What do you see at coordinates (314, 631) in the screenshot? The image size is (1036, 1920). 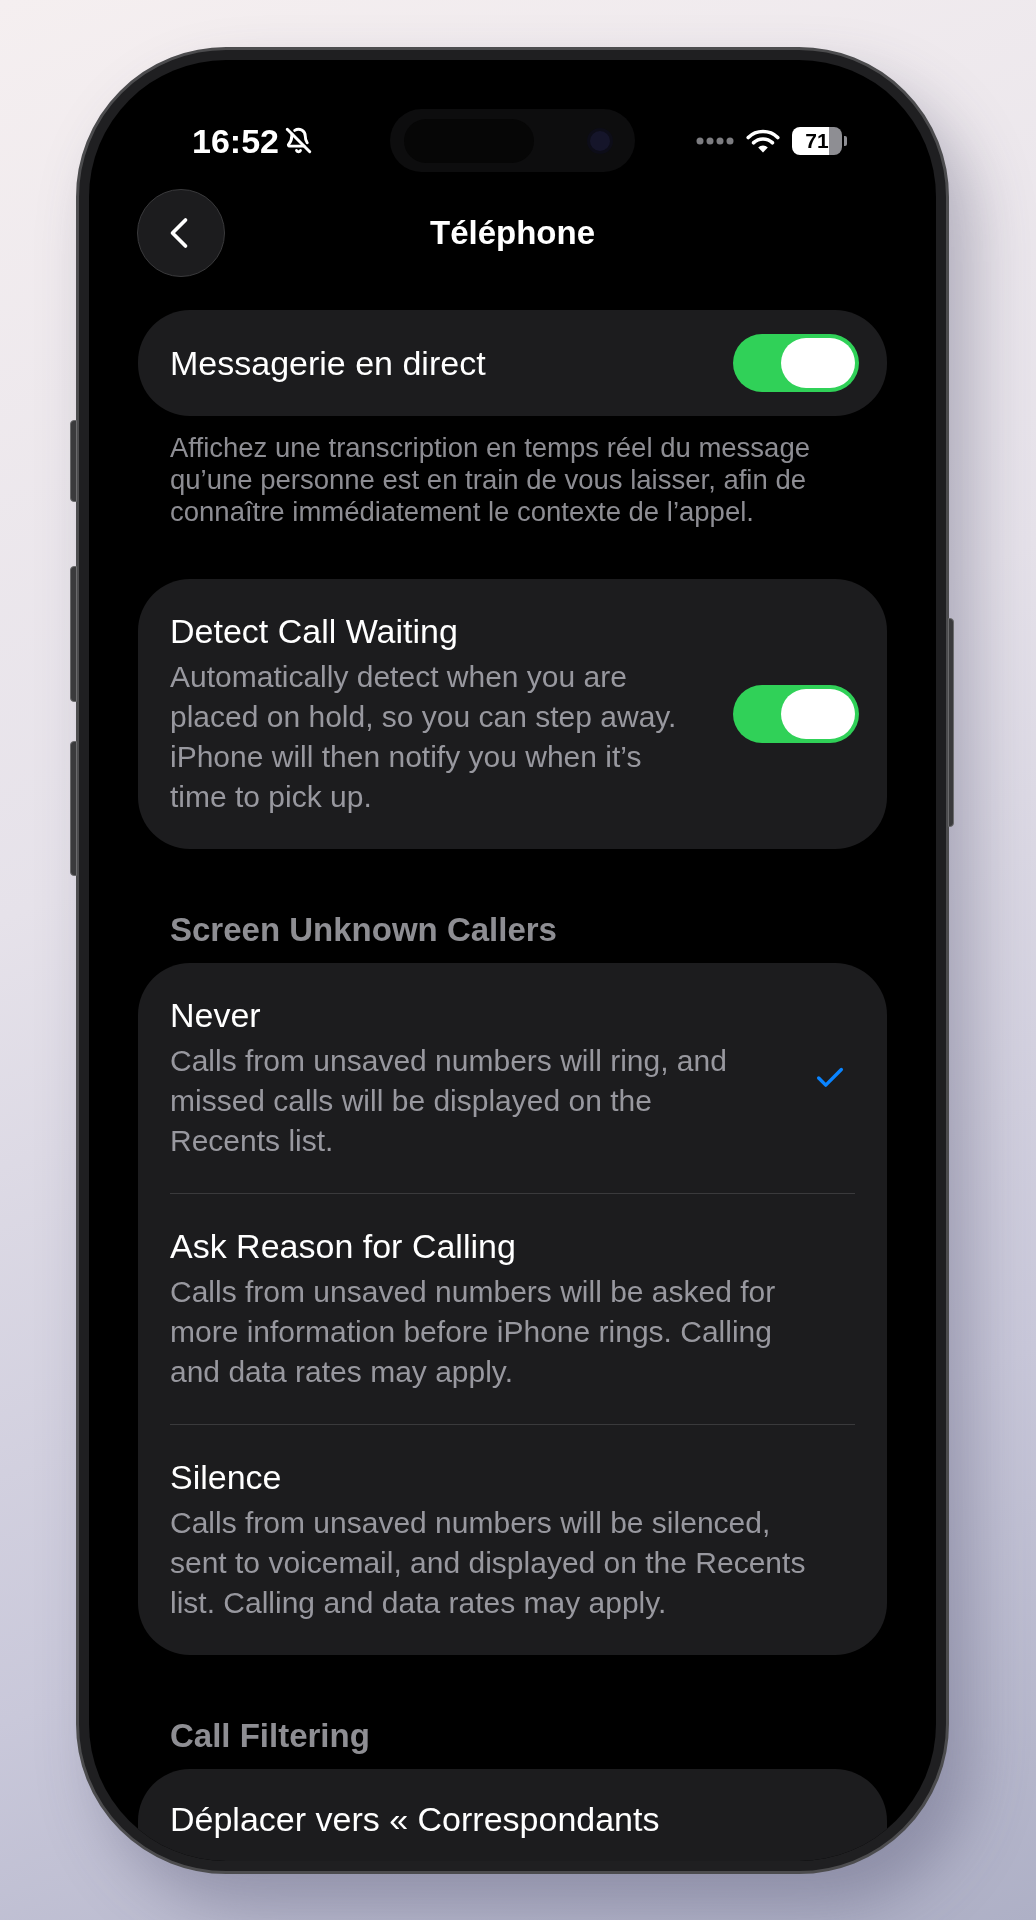 I see `setting-label: Detect Call Waiting` at bounding box center [314, 631].